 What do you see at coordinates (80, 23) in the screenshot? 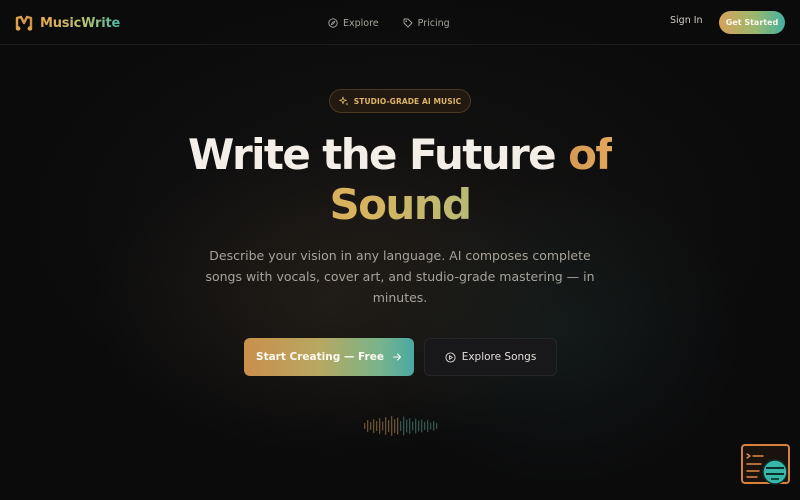
I see `brand-name: MusicWrite` at bounding box center [80, 23].